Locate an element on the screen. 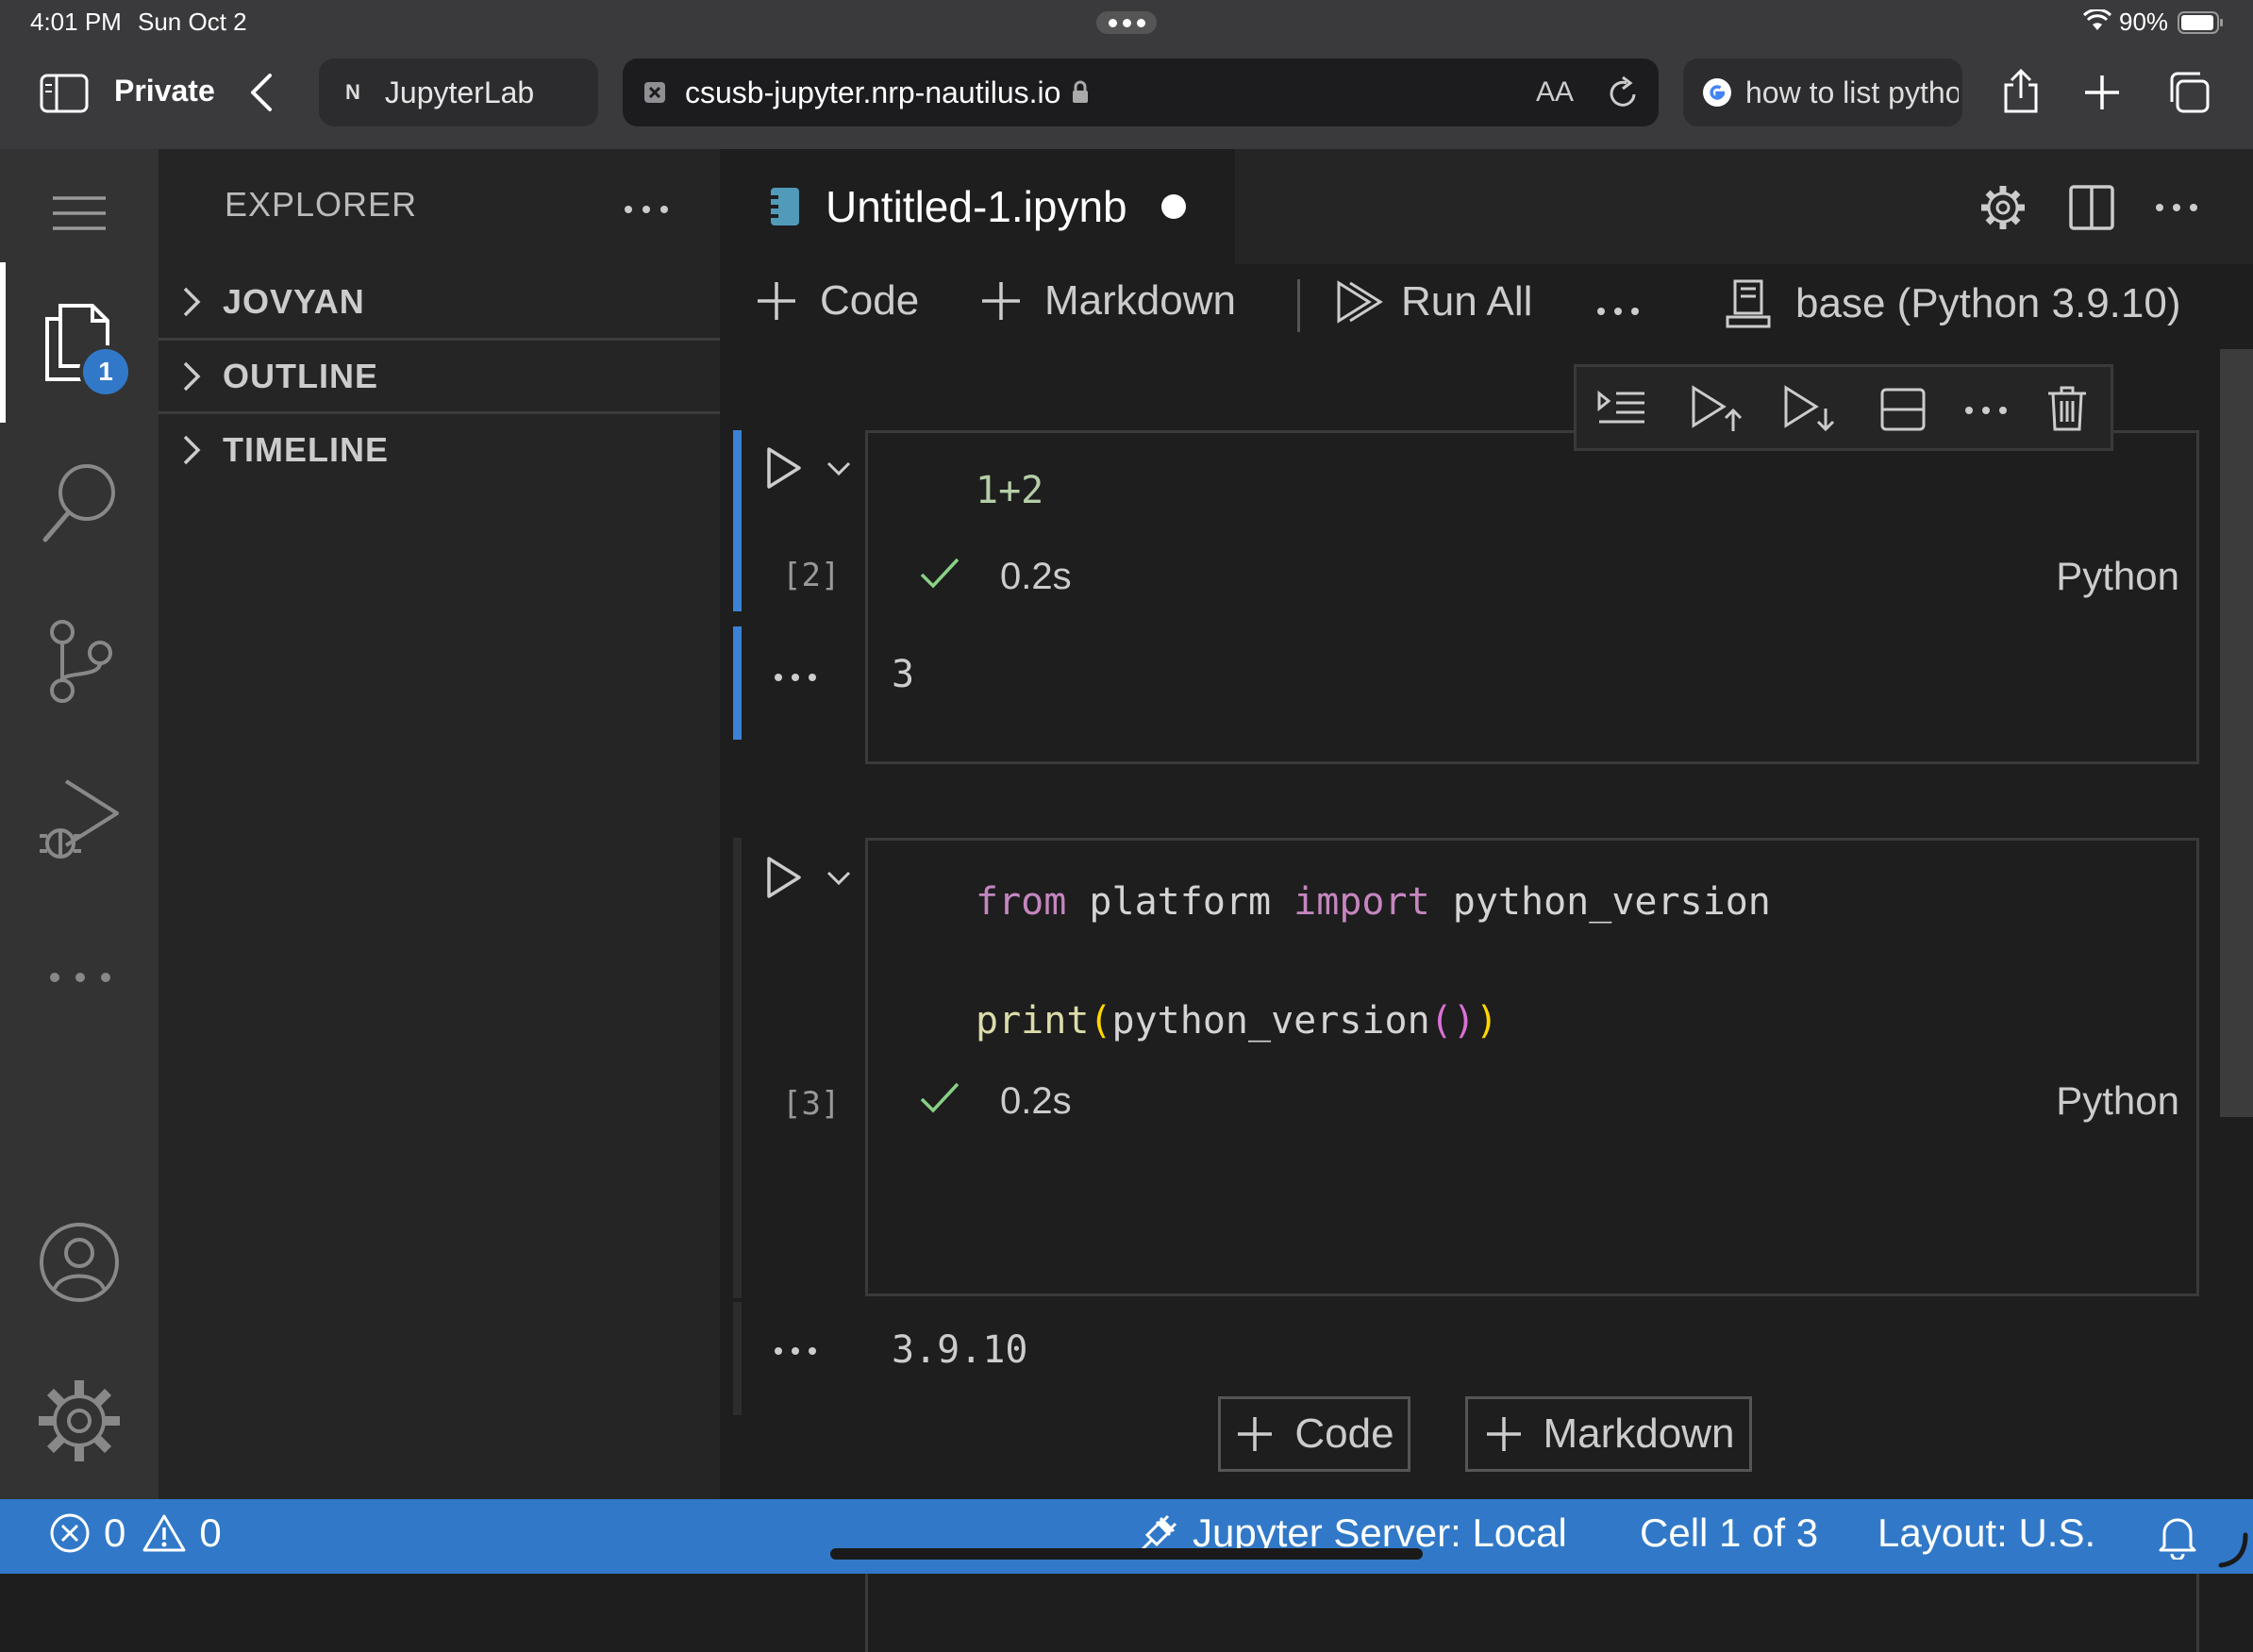 The width and height of the screenshot is (2253, 1652). settings-gear-icon is located at coordinates (2003, 207).